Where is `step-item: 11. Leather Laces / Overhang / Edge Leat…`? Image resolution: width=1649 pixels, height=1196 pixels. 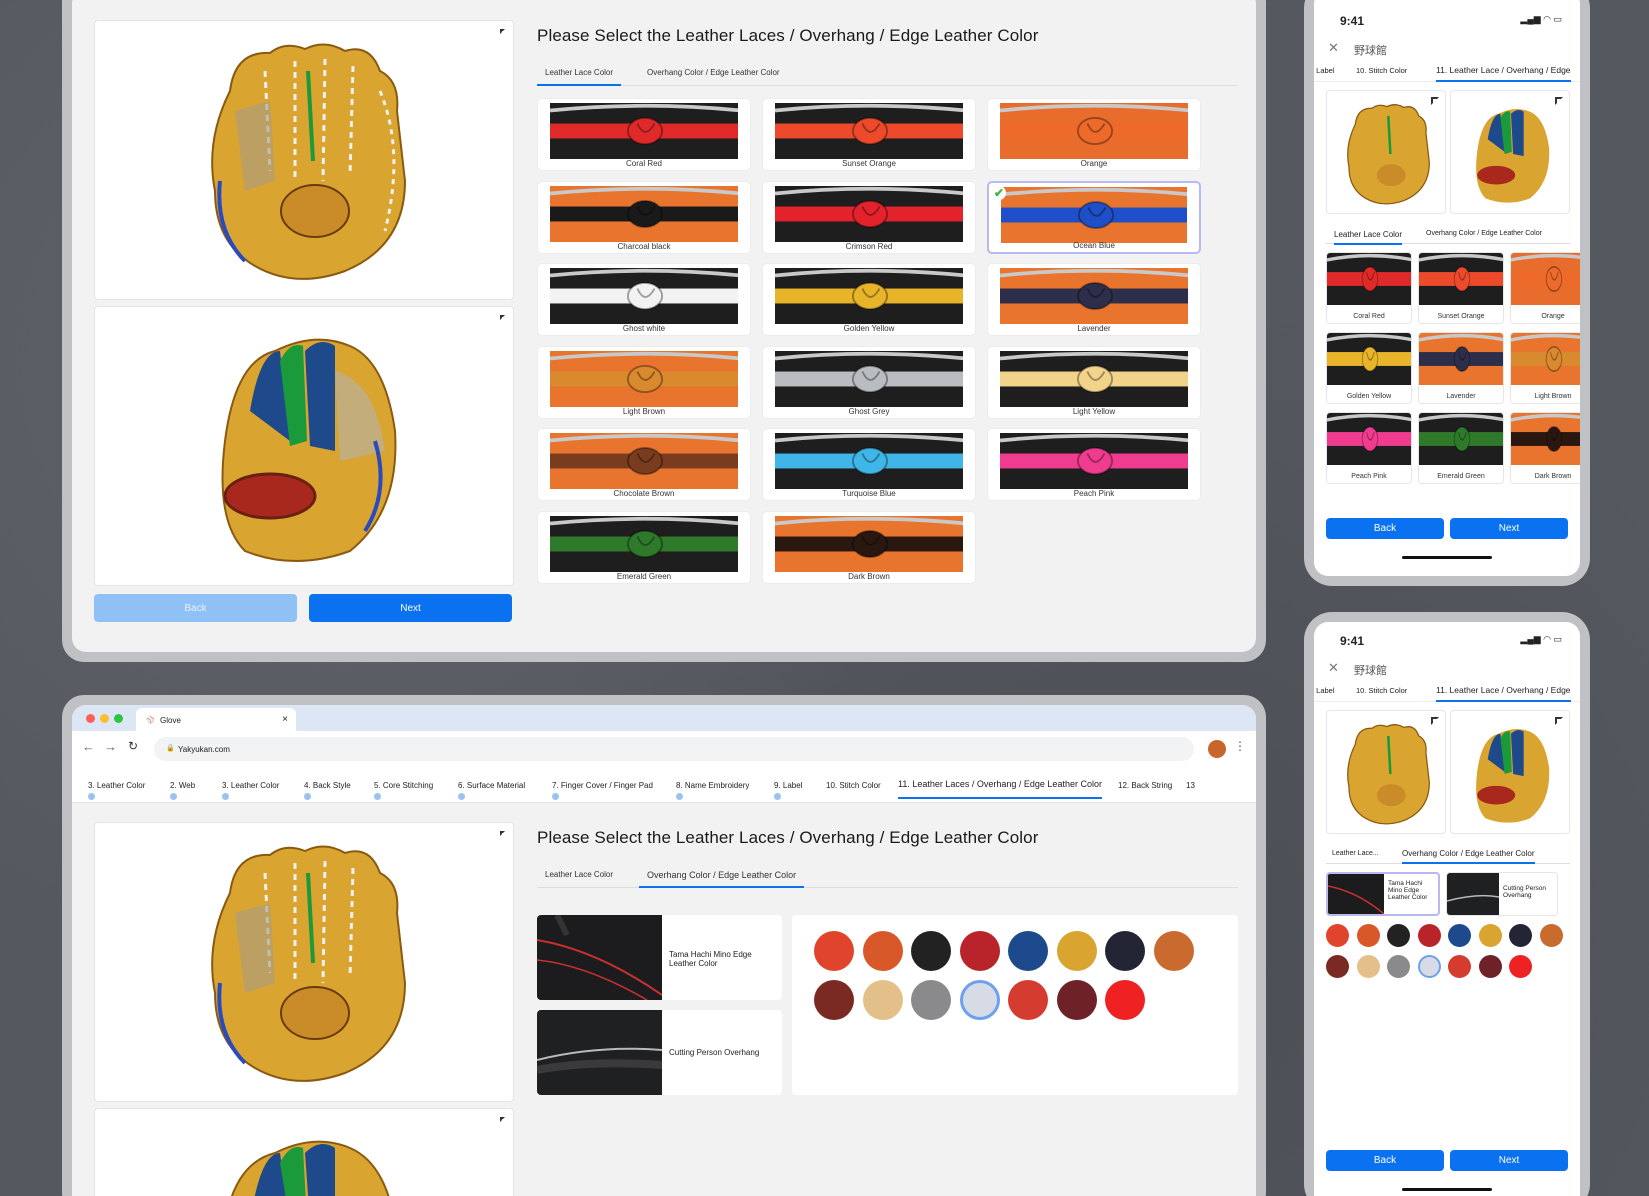 step-item: 11. Leather Laces / Overhang / Edge Leat… is located at coordinates (1000, 789).